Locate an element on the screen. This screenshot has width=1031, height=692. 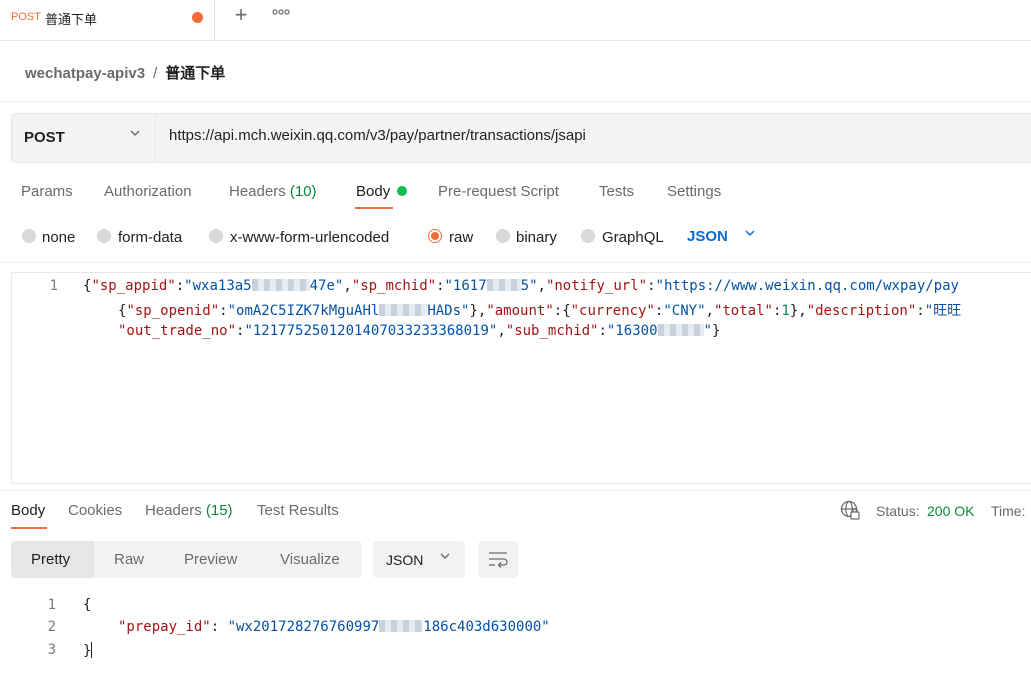
tab-headers: Headers (10) is located at coordinates (273, 191).